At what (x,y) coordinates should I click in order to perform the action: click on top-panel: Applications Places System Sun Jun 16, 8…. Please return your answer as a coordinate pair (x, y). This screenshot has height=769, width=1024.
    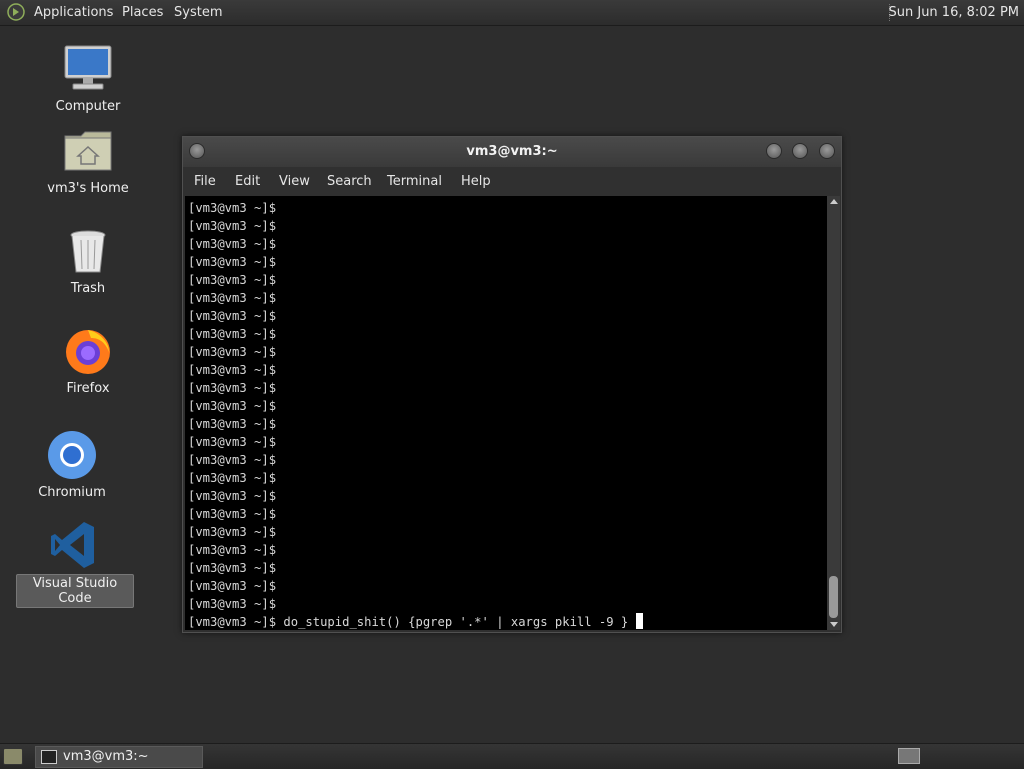
    Looking at the image, I should click on (512, 13).